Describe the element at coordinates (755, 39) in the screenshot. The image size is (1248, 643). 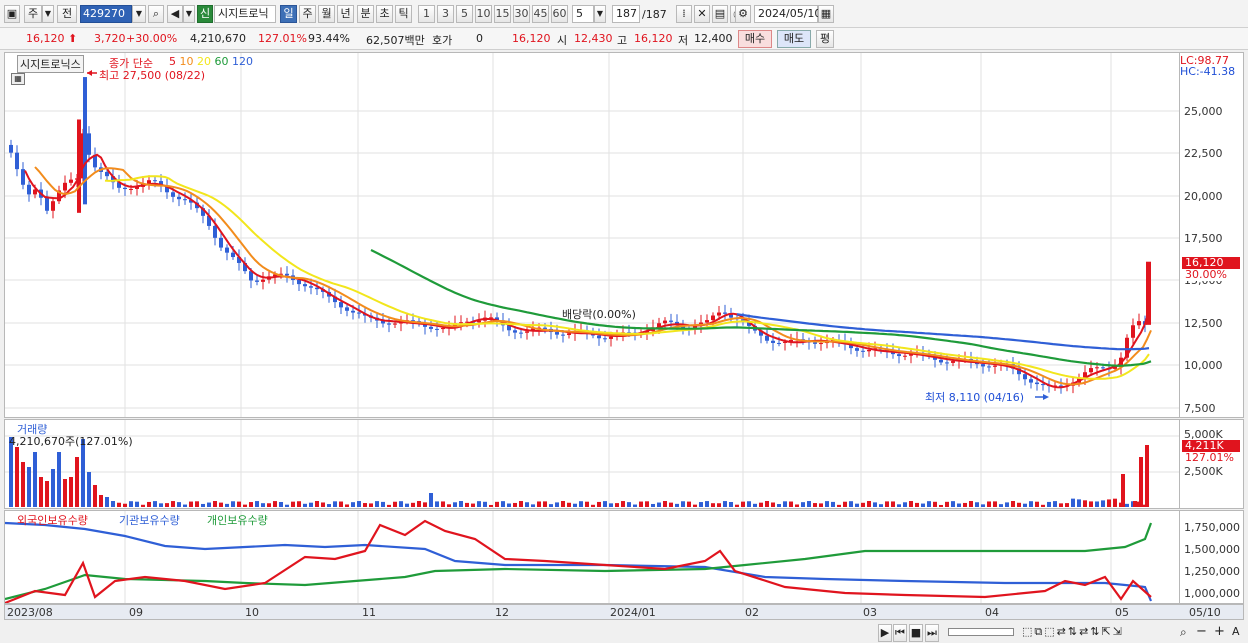
I see `buy-button: 매수` at that location.